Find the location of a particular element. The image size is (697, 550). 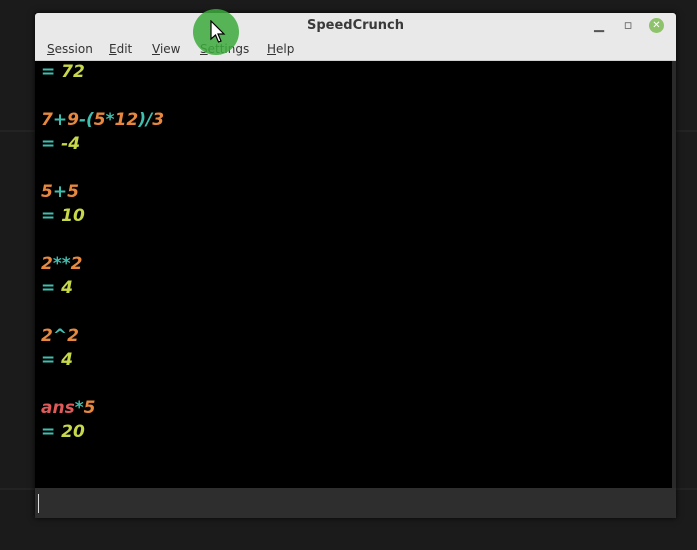

menu-help: Help is located at coordinates (280, 49).